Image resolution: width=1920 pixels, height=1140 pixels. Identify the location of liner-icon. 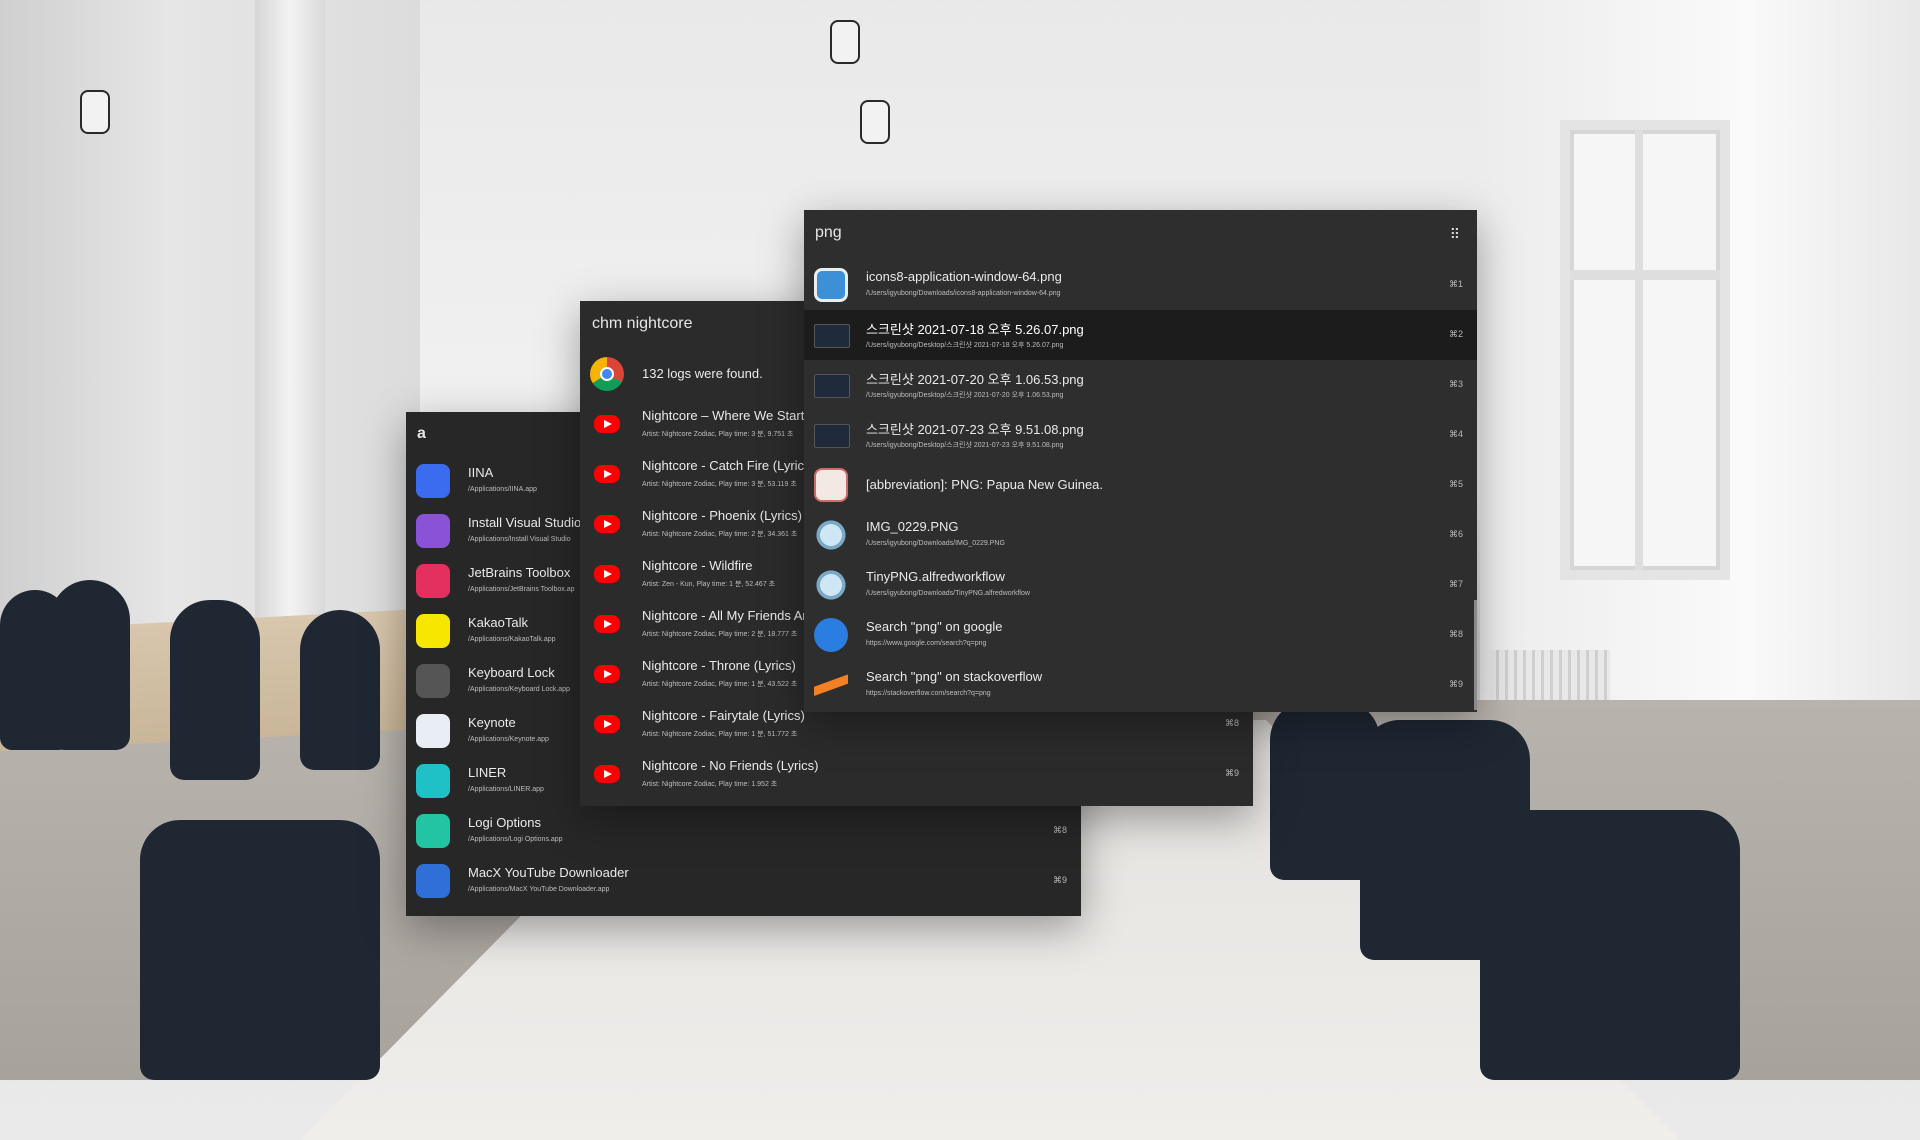
(433, 781).